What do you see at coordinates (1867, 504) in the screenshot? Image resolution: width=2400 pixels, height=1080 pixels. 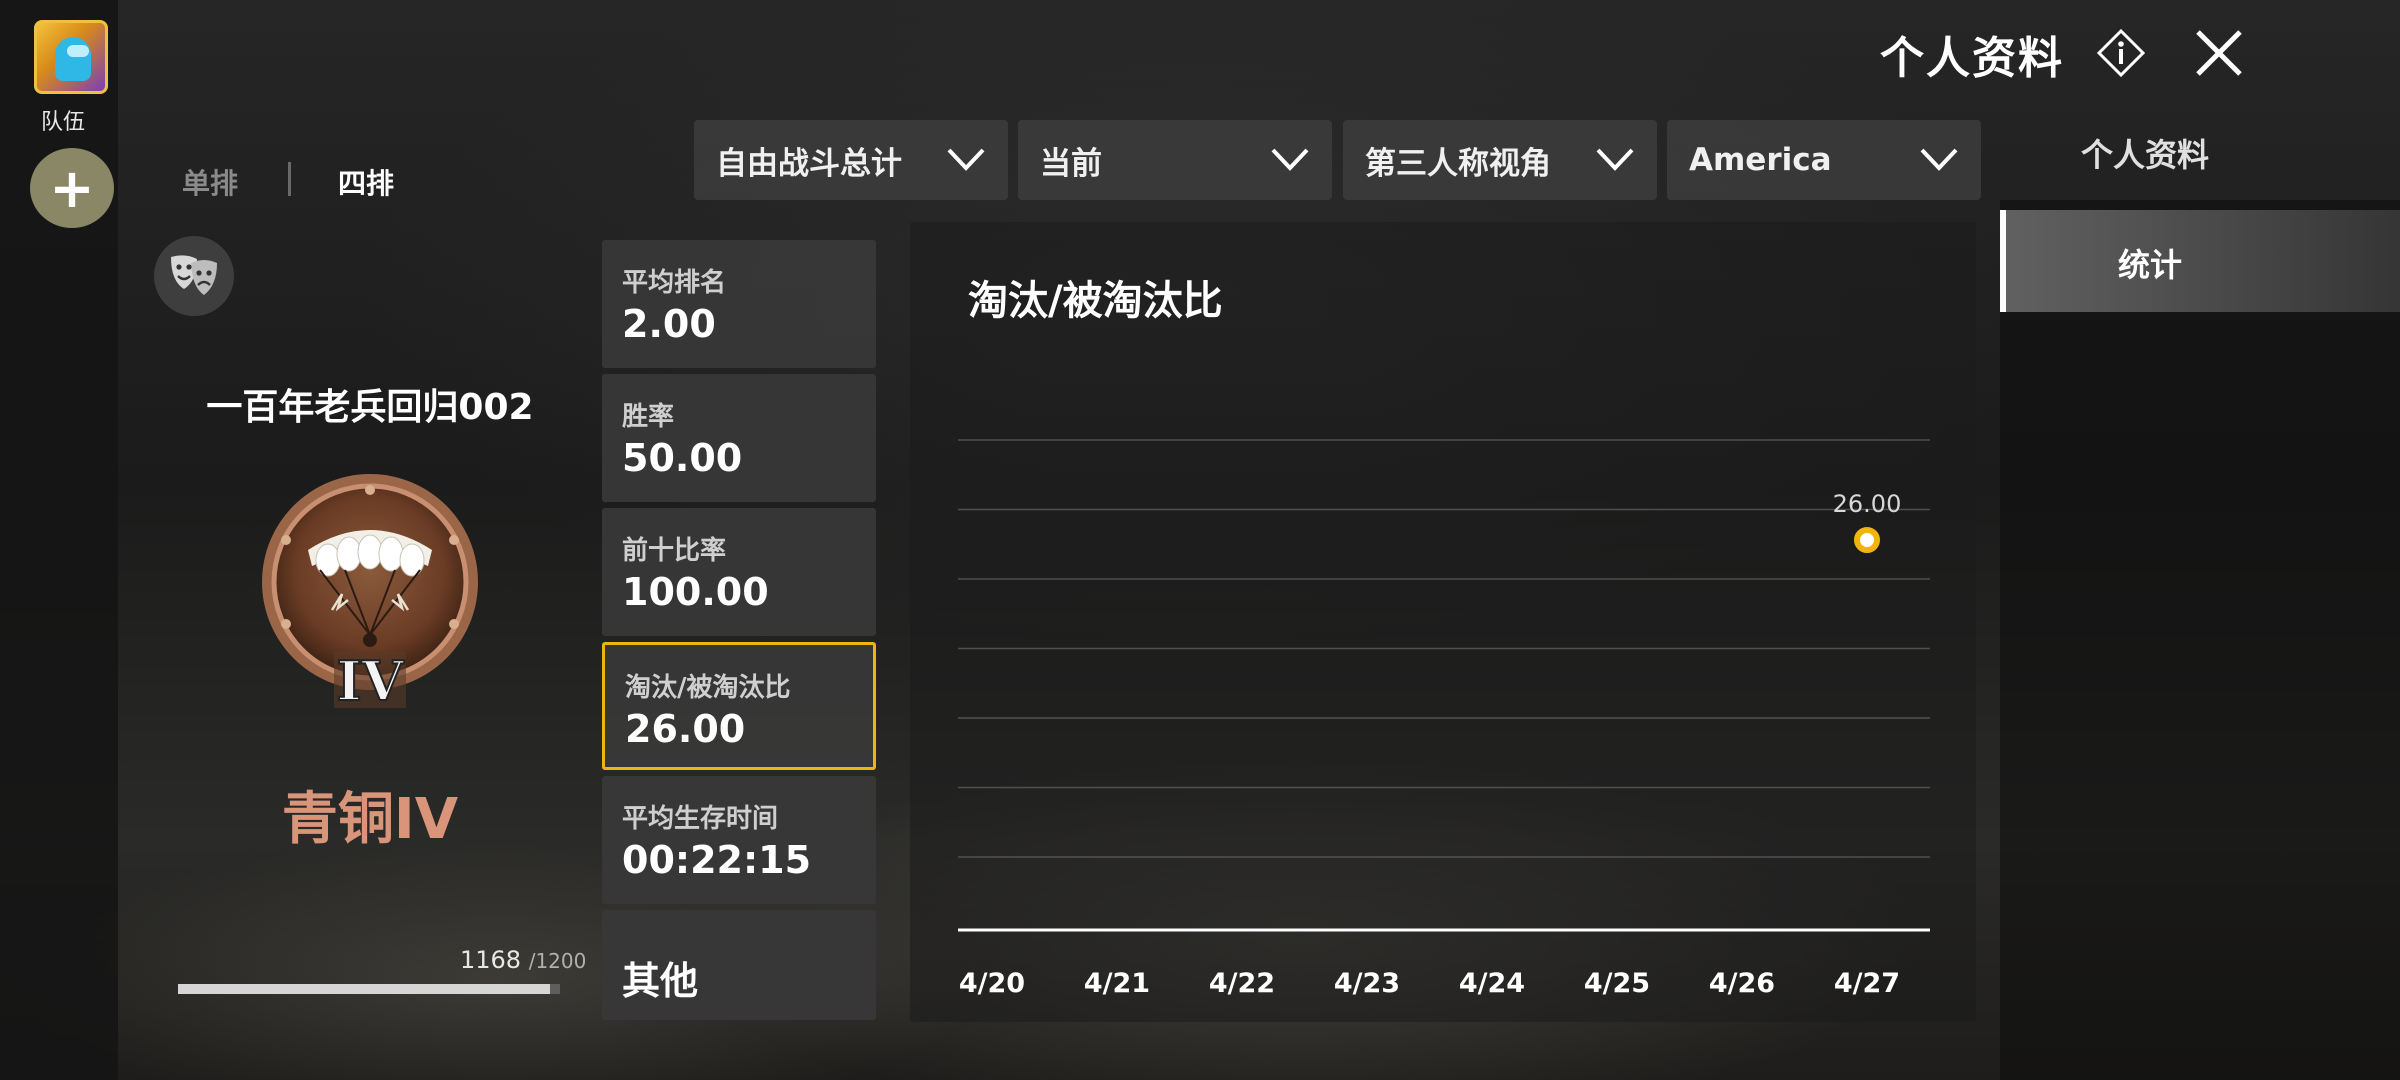 I see `chart-data-label: 26.00` at bounding box center [1867, 504].